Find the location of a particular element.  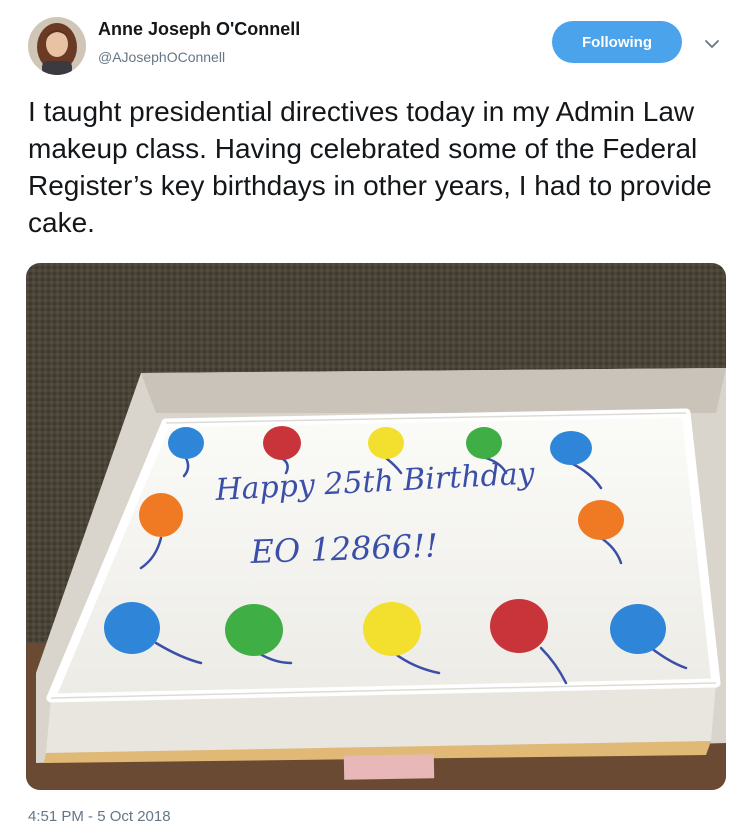

chevron-down-icon is located at coordinates (712, 44).